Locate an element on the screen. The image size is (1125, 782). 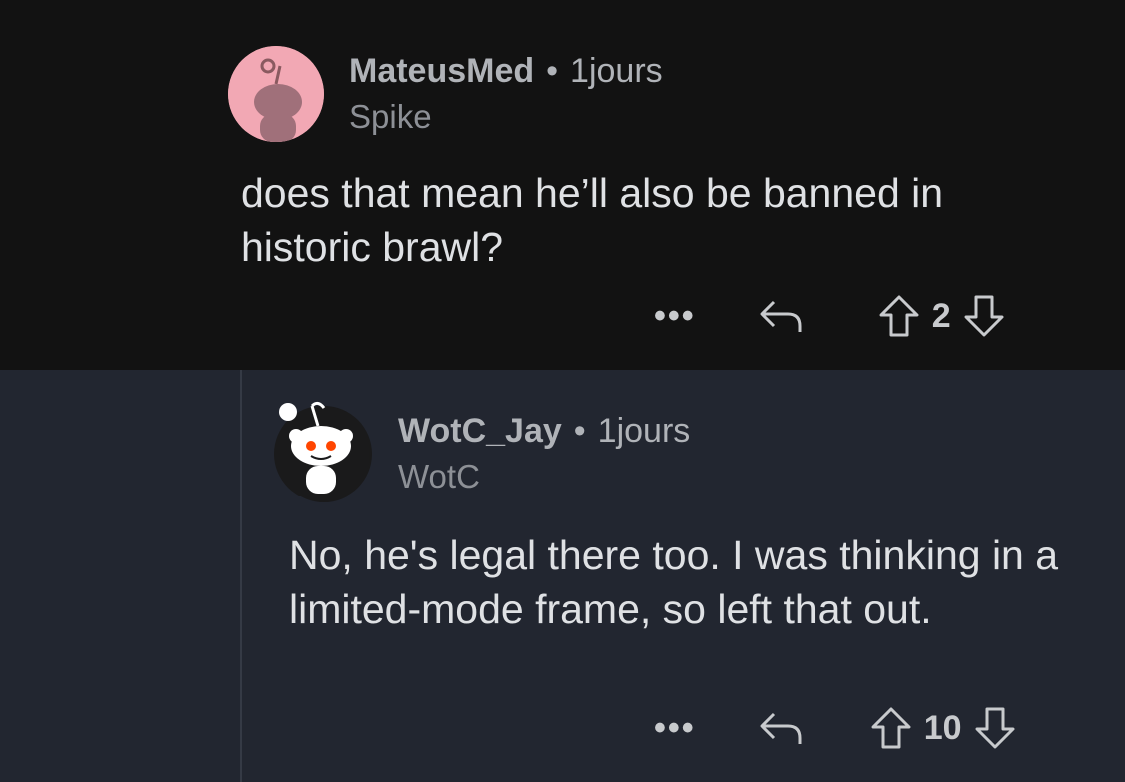
username: WotC_Jay is located at coordinates (480, 431).